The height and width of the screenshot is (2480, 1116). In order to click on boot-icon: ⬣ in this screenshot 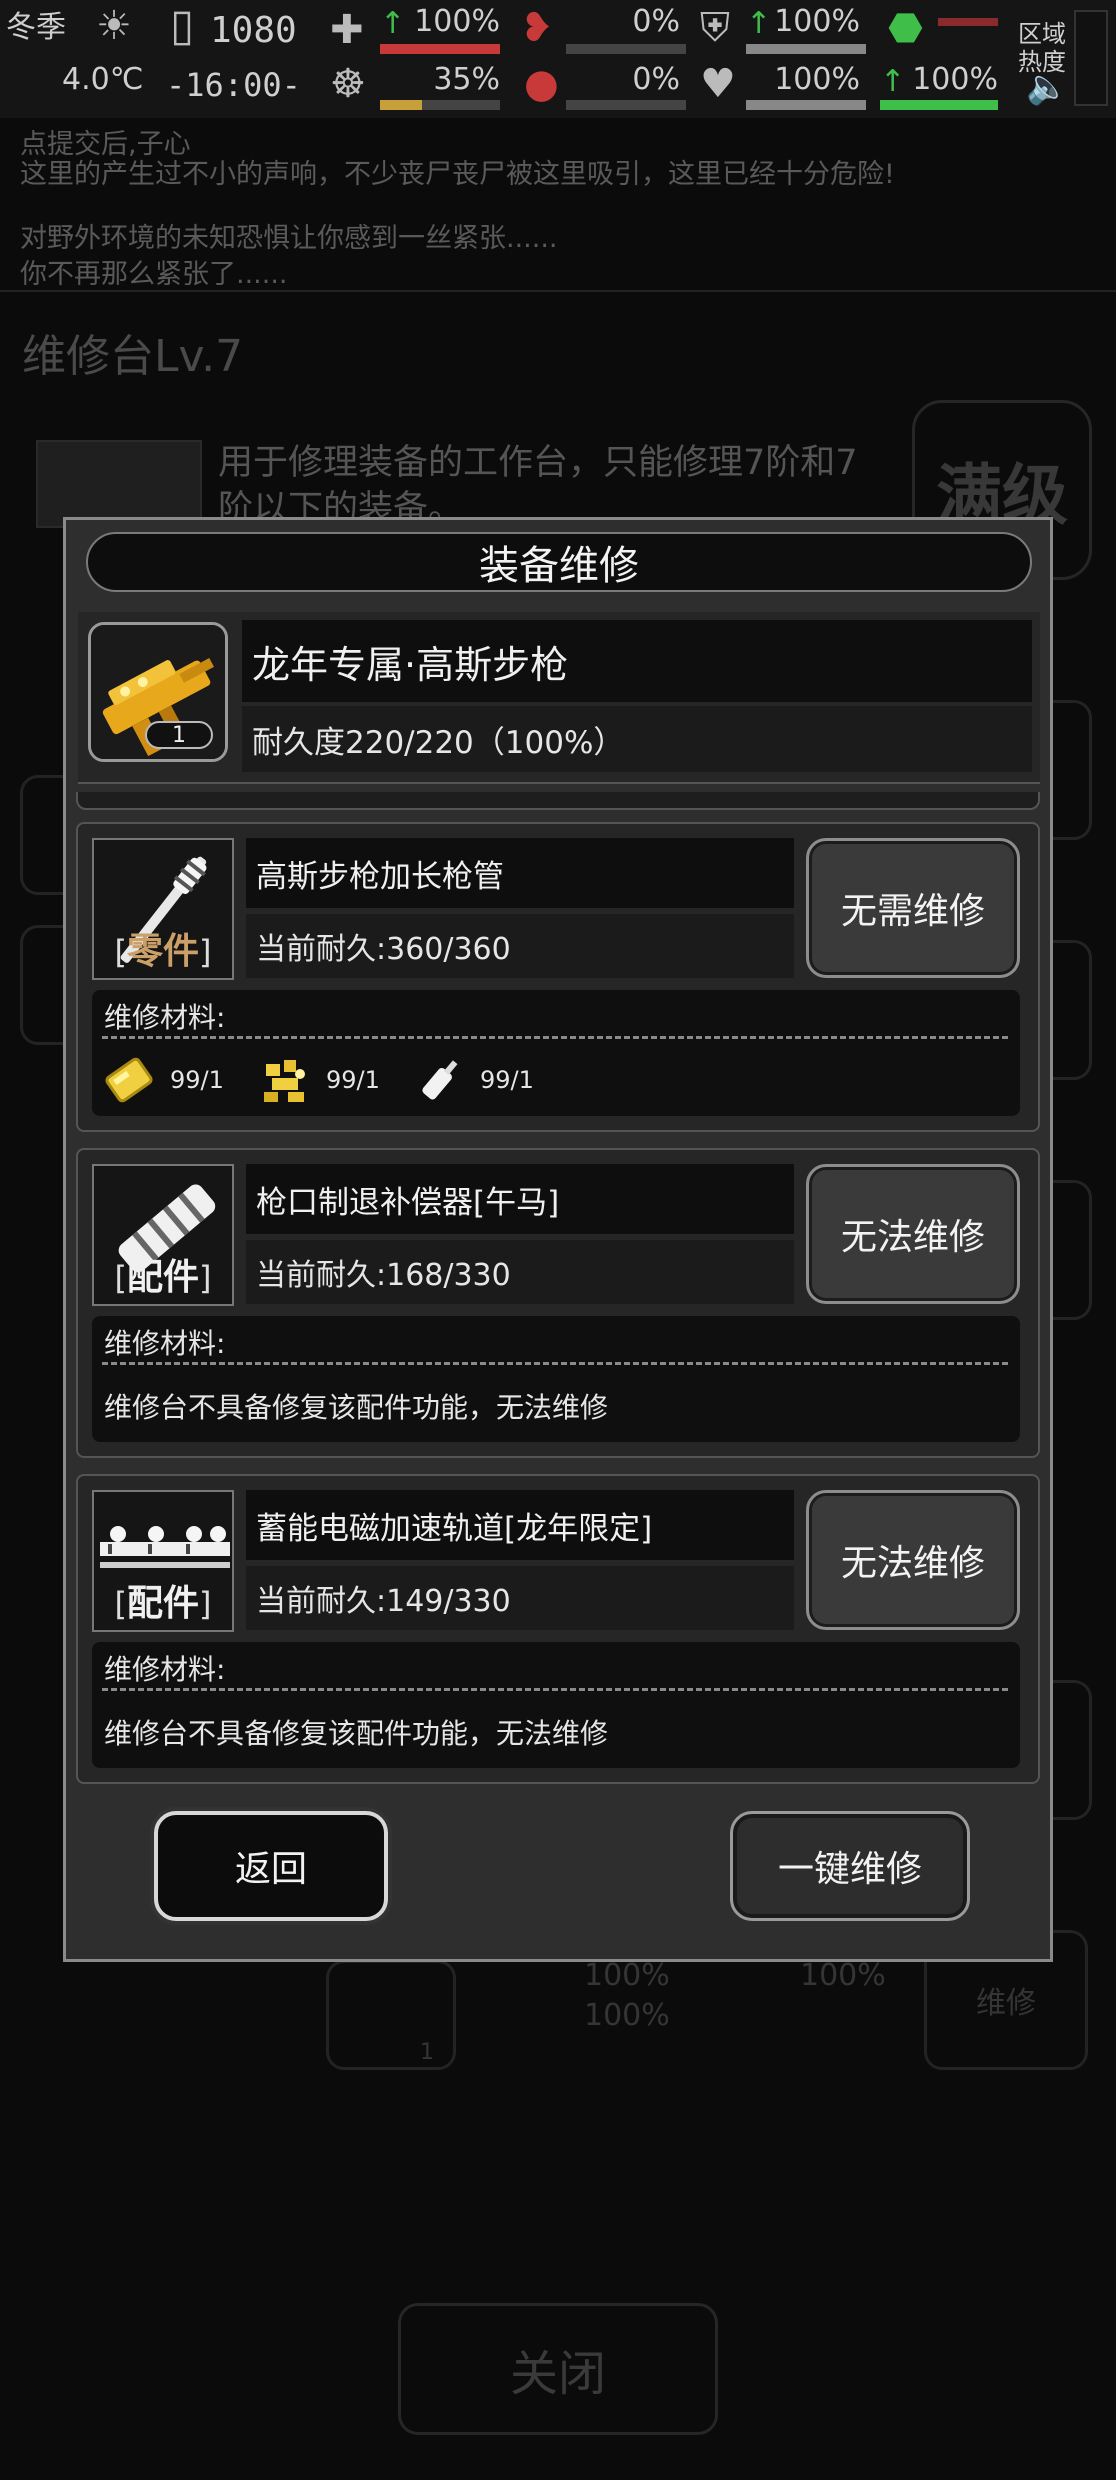, I will do `click(905, 28)`.